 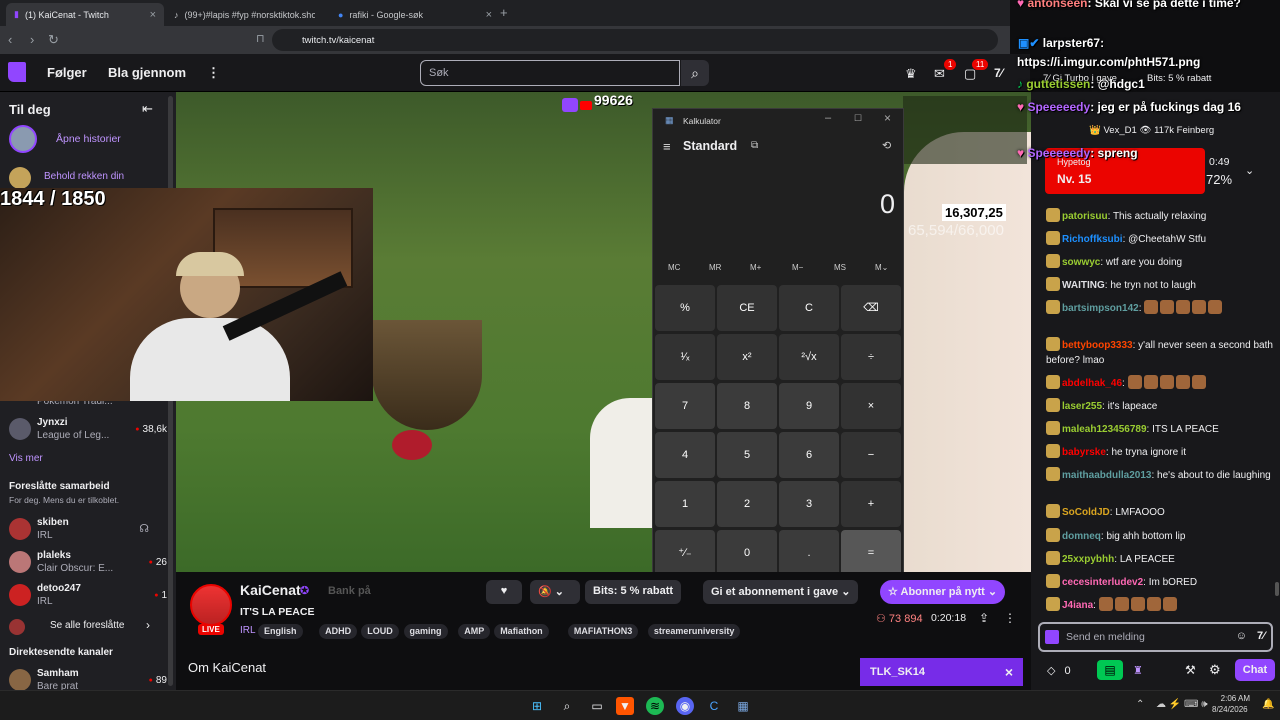 What do you see at coordinates (1268, 704) in the screenshot?
I see `notifications-bell-icon: 🔔` at bounding box center [1268, 704].